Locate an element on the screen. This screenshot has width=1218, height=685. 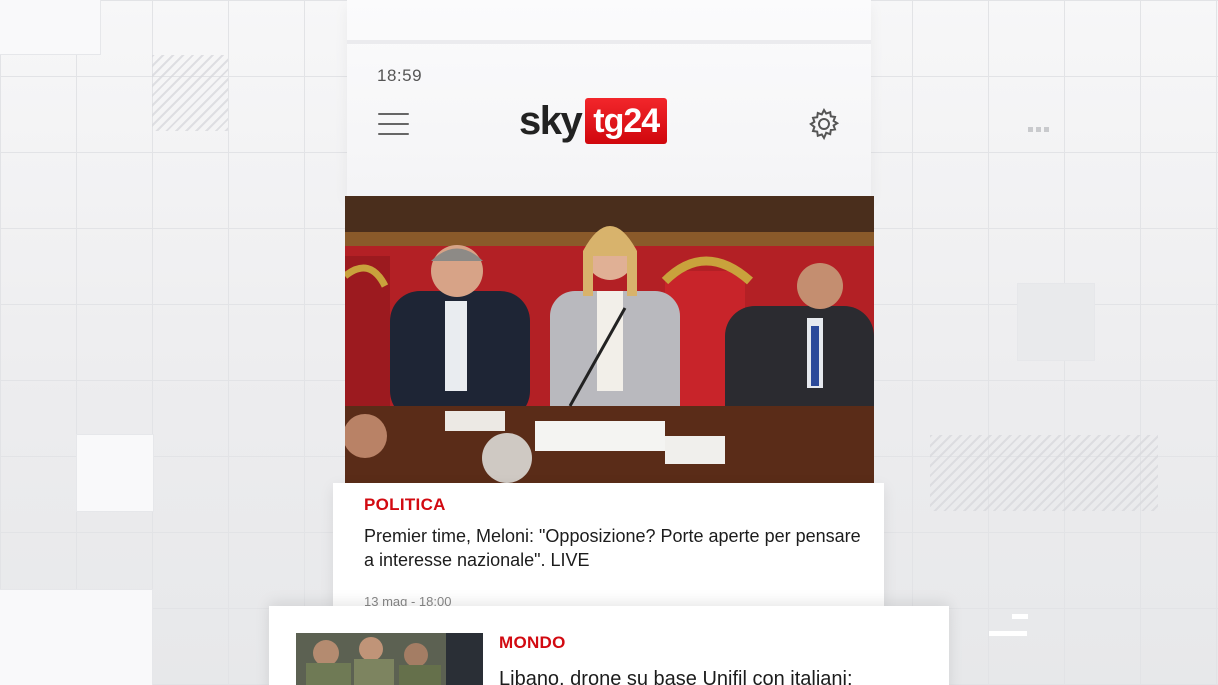
news-category: POLITICA is located at coordinates (405, 505).